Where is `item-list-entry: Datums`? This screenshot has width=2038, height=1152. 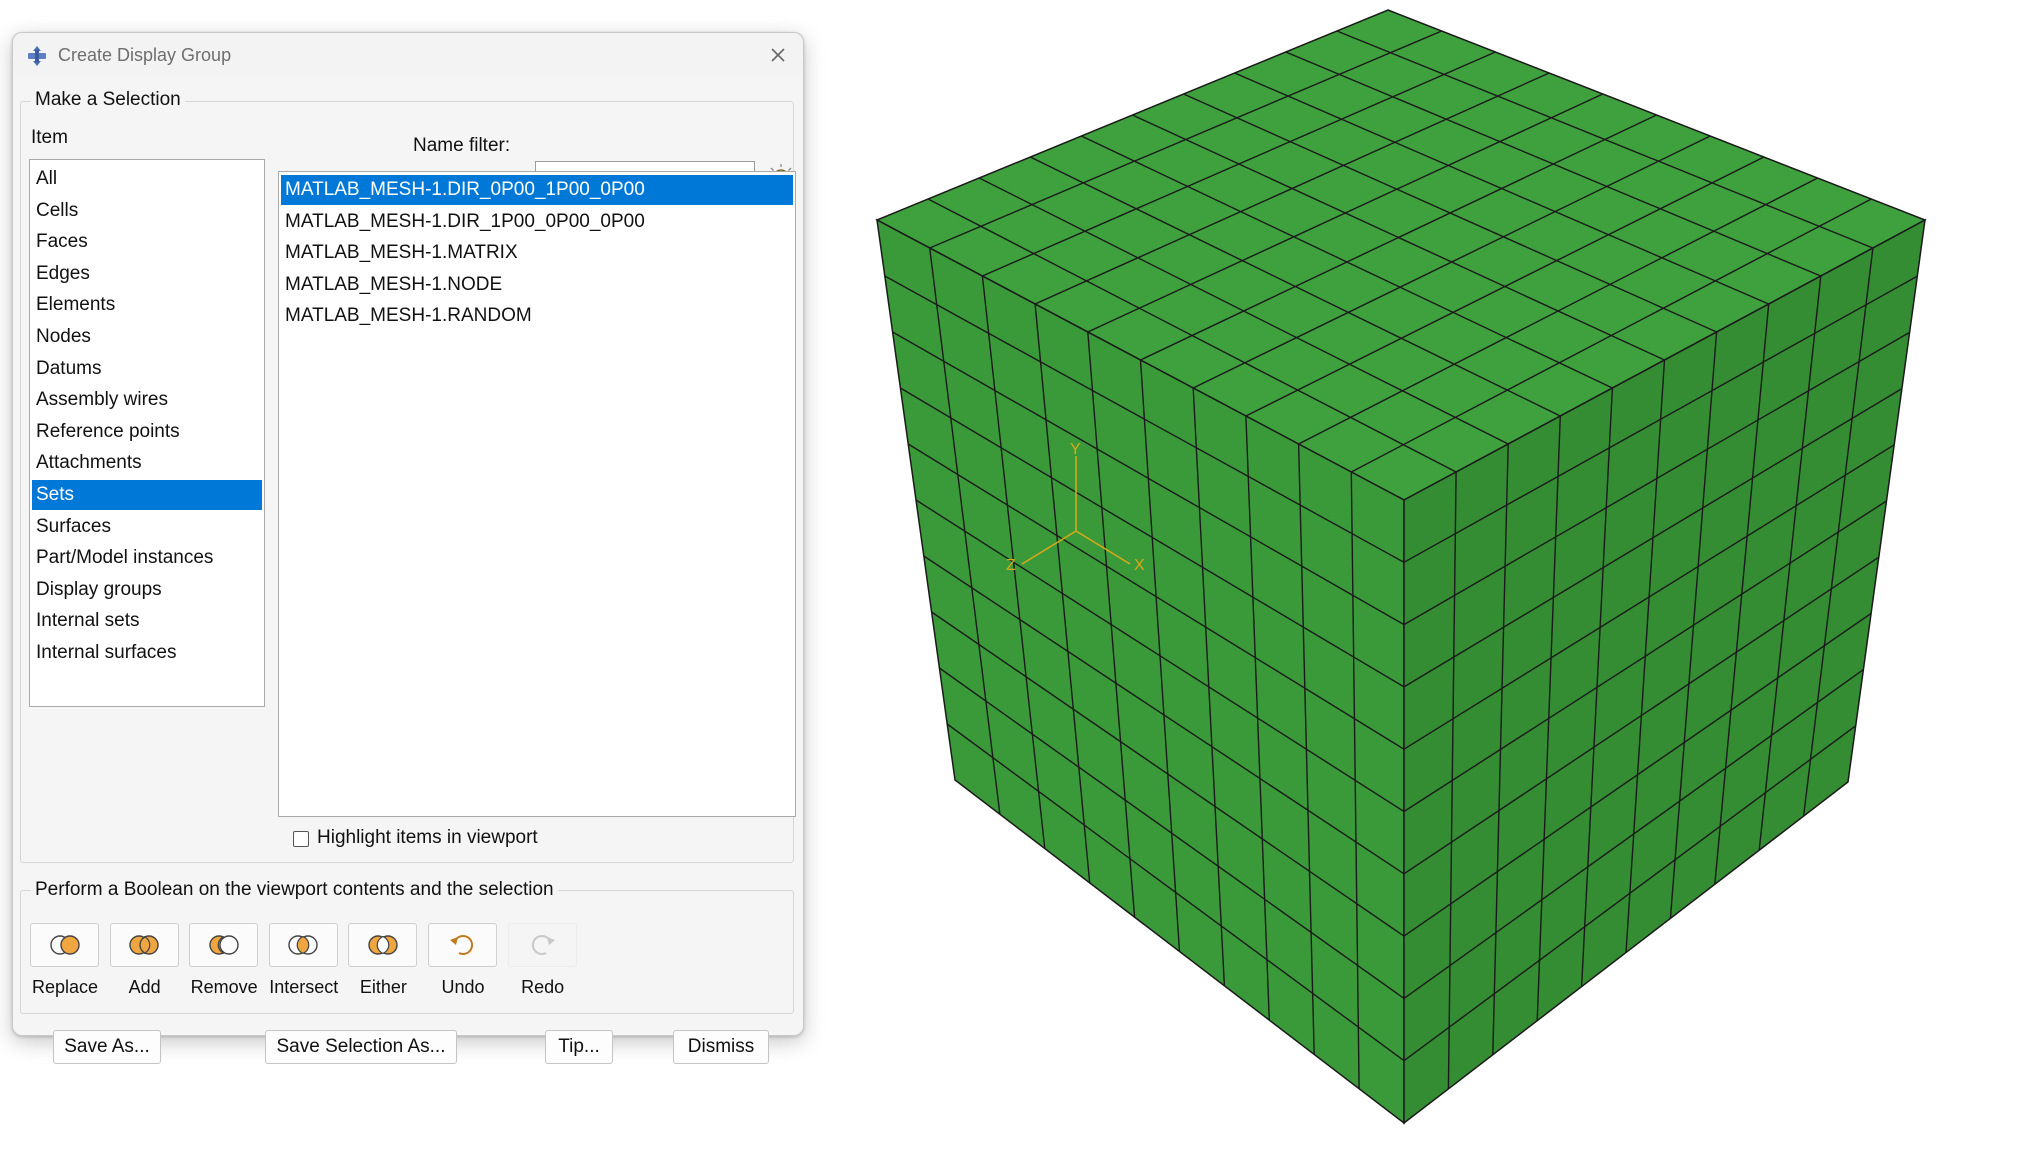
item-list-entry: Datums is located at coordinates (147, 369).